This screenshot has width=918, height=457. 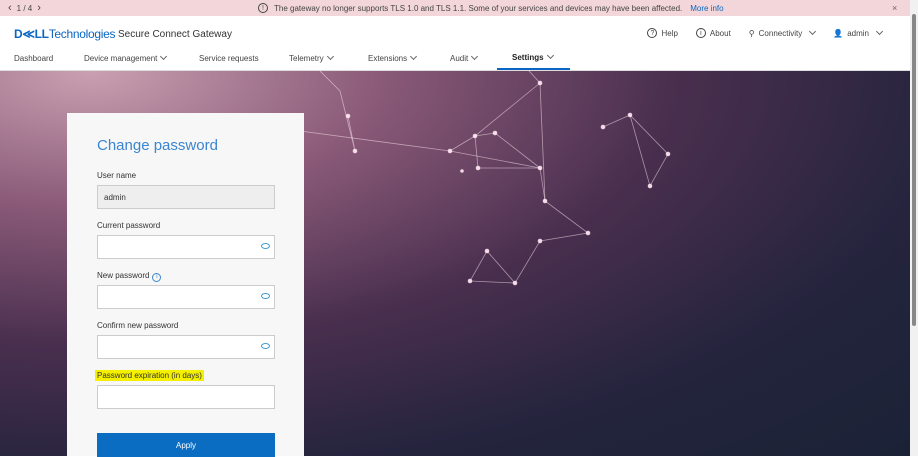 I want to click on new-password-label: New password i, so click(x=129, y=276).